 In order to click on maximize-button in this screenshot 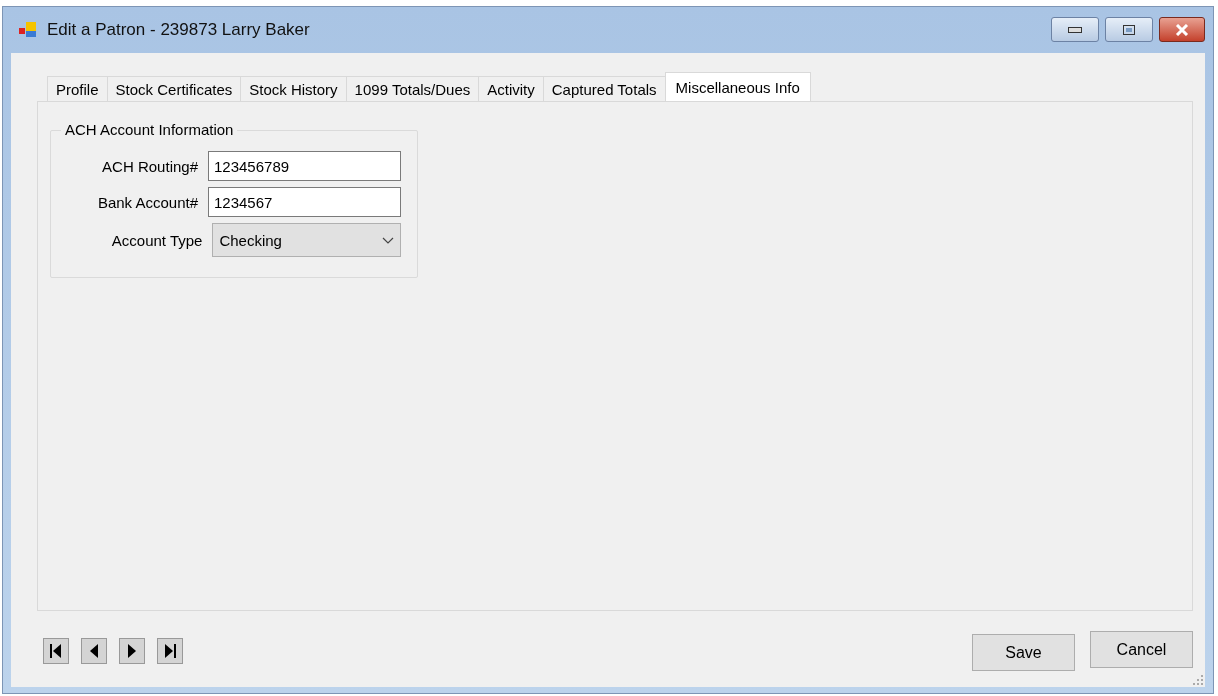, I will do `click(1129, 29)`.